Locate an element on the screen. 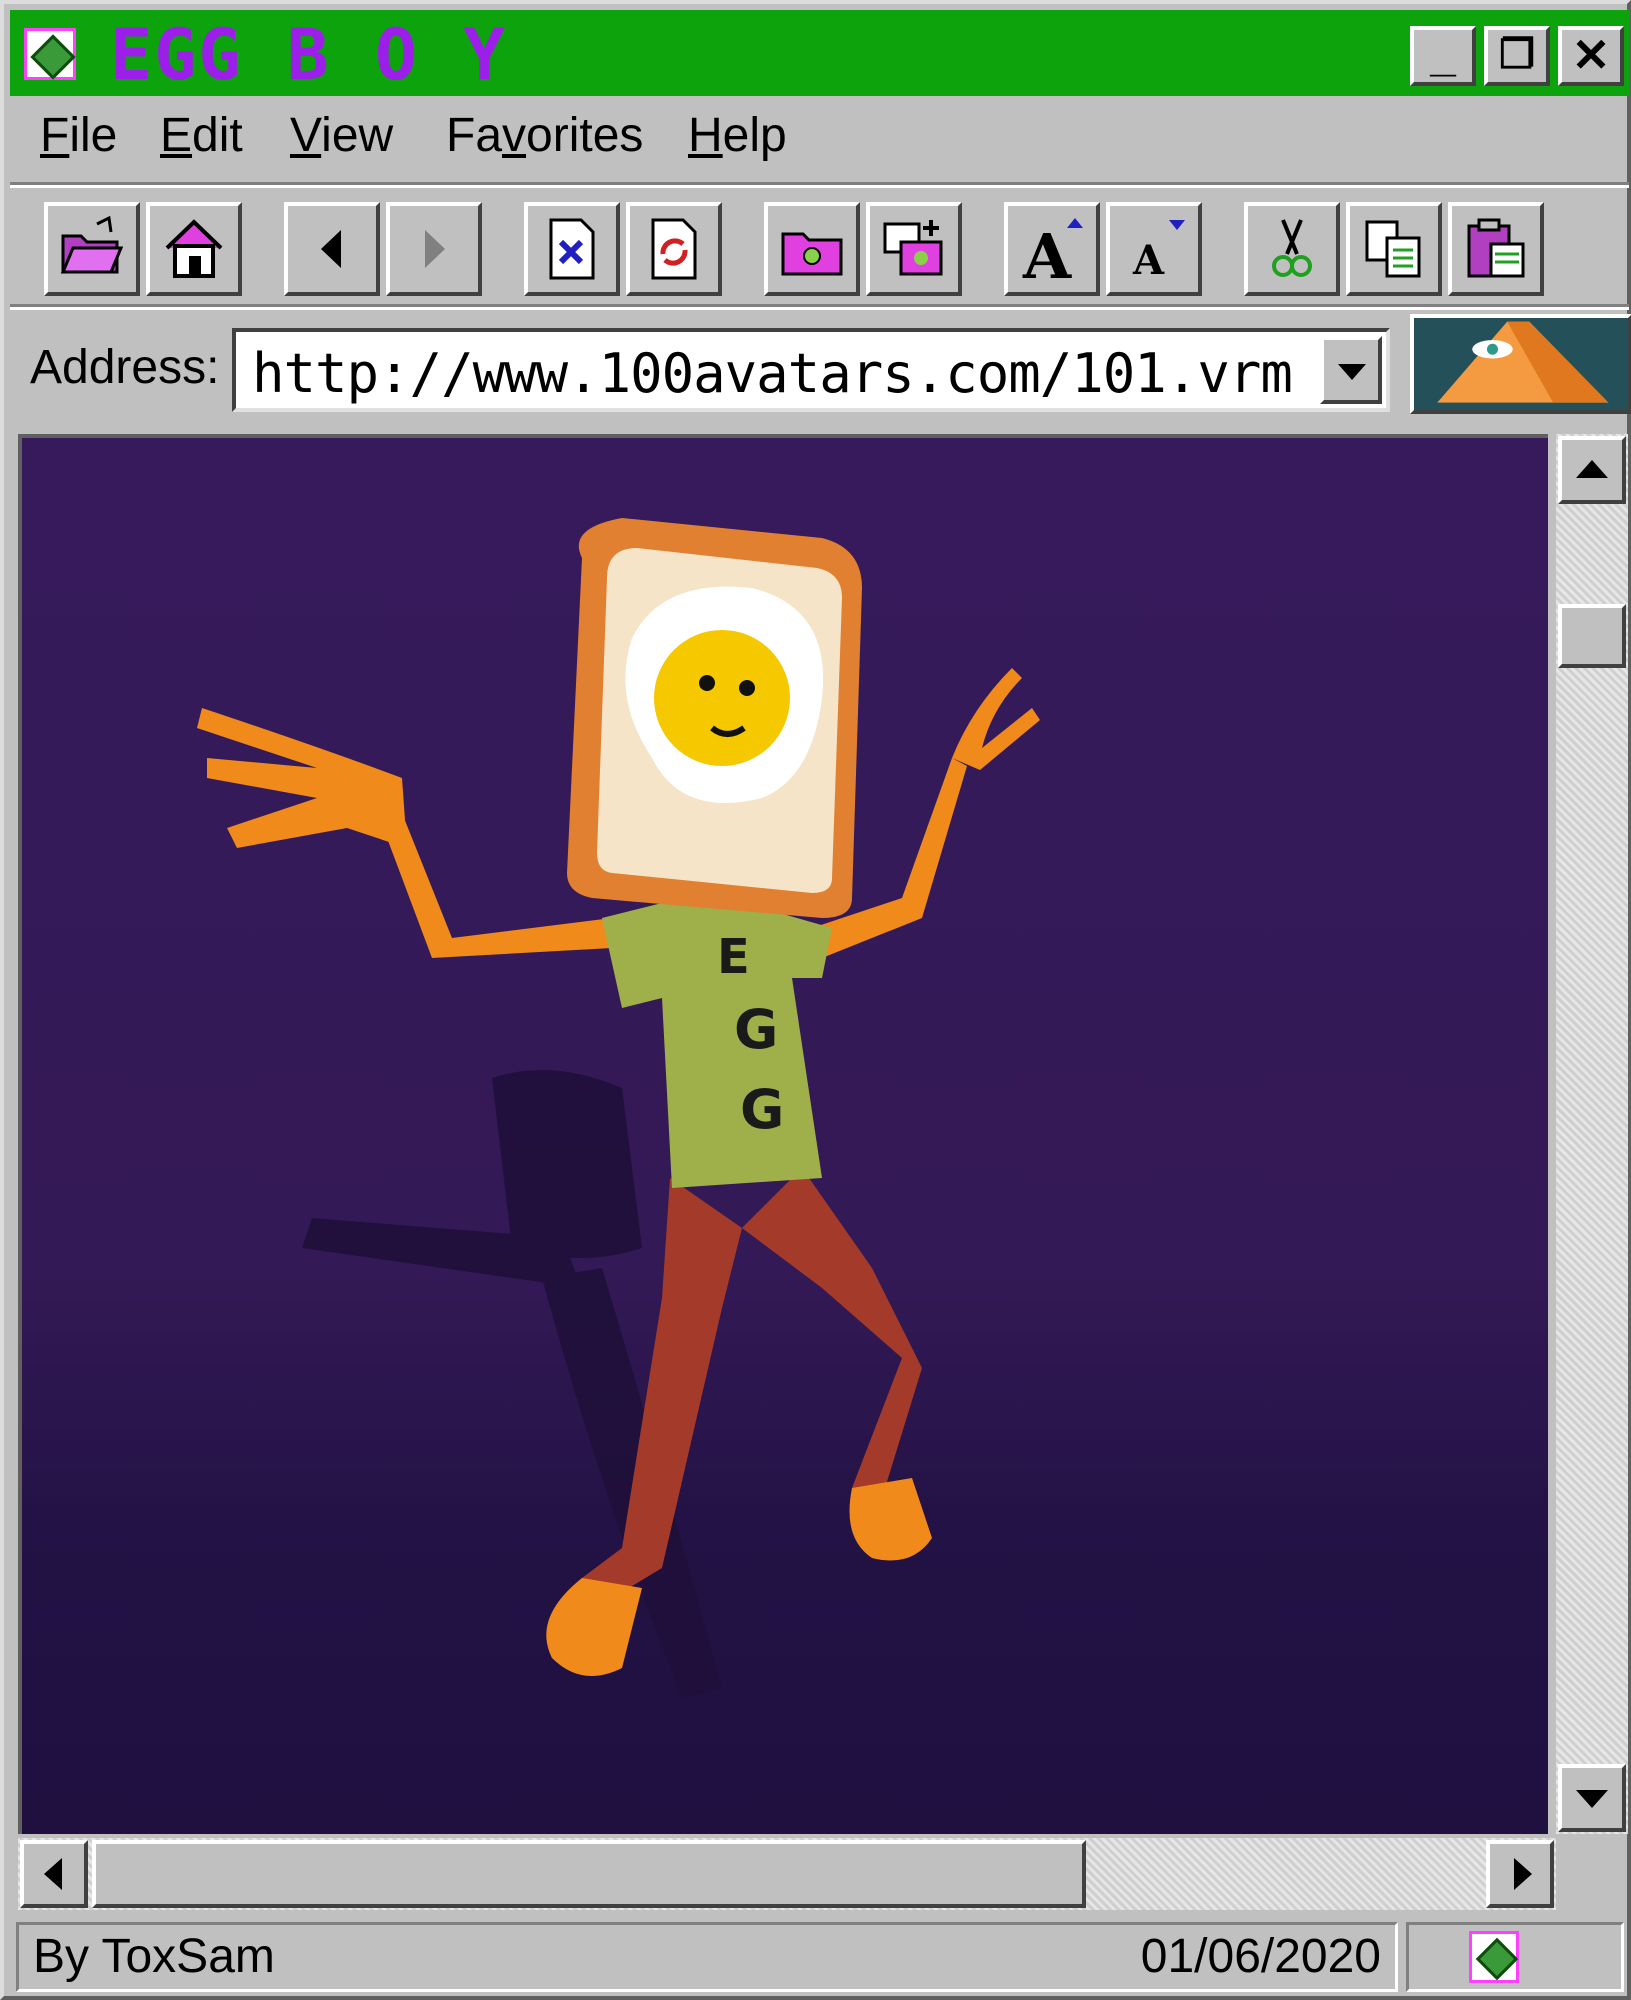  address-dropdown-button is located at coordinates (1351, 370).